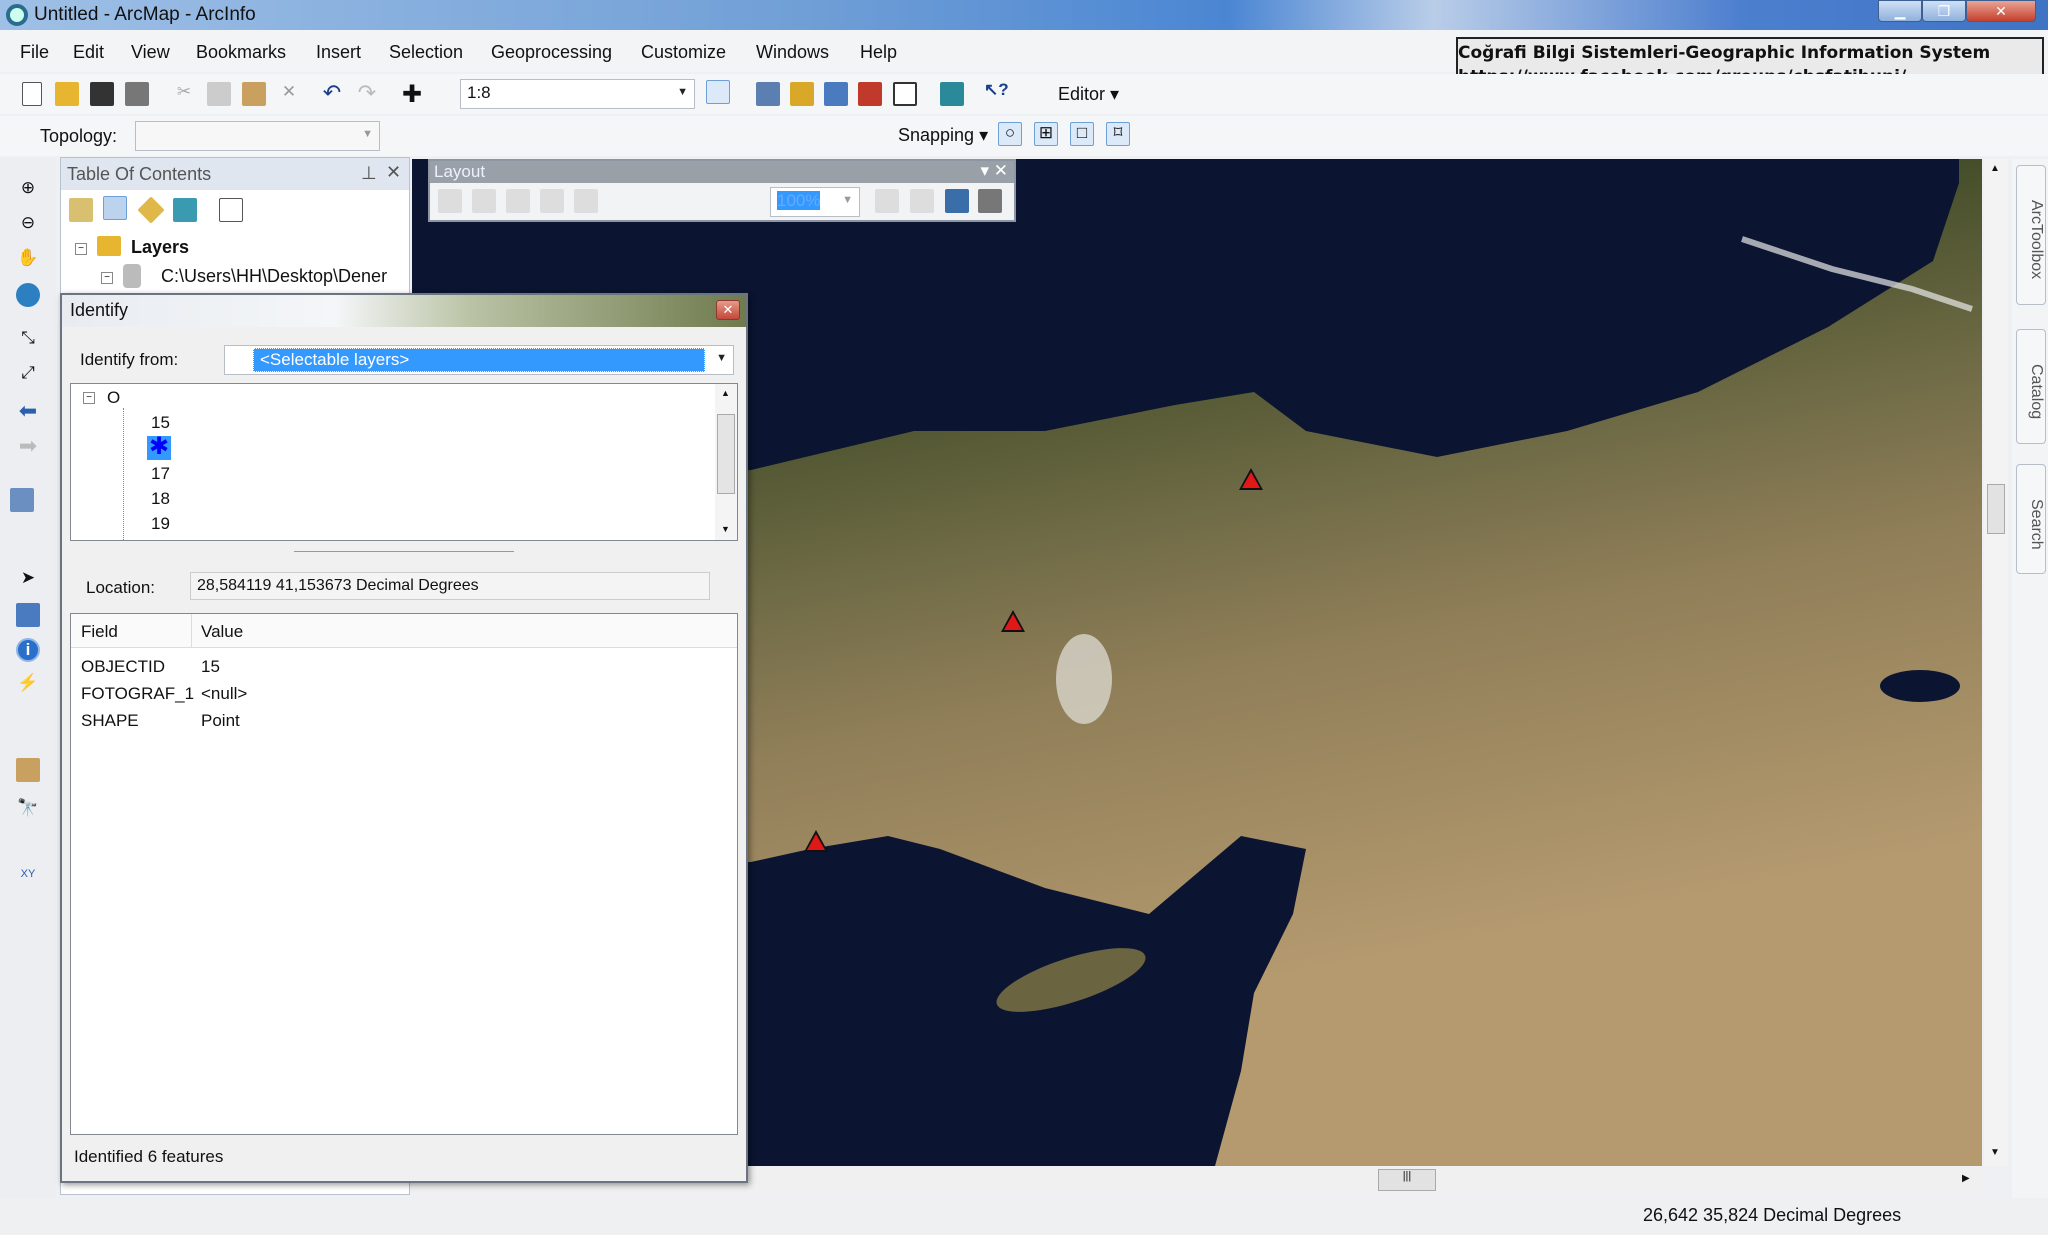  I want to click on zoom-100-icon, so click(586, 201).